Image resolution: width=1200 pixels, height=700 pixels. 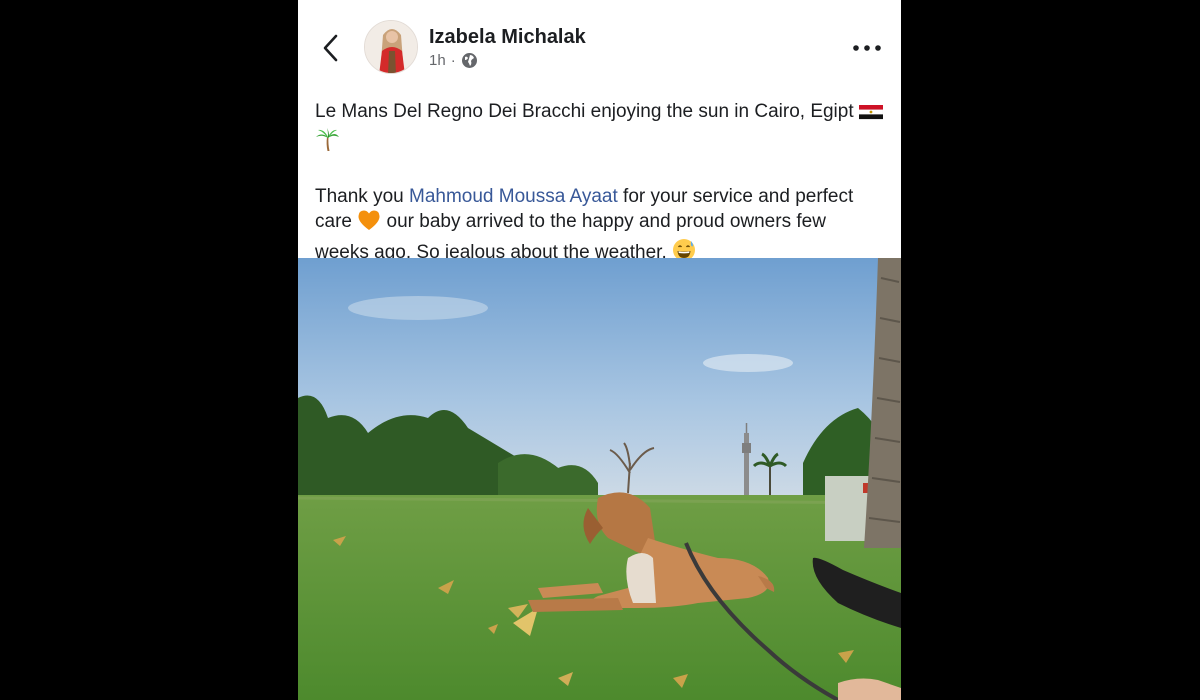 What do you see at coordinates (871, 115) in the screenshot?
I see `egypt-flag-icon` at bounding box center [871, 115].